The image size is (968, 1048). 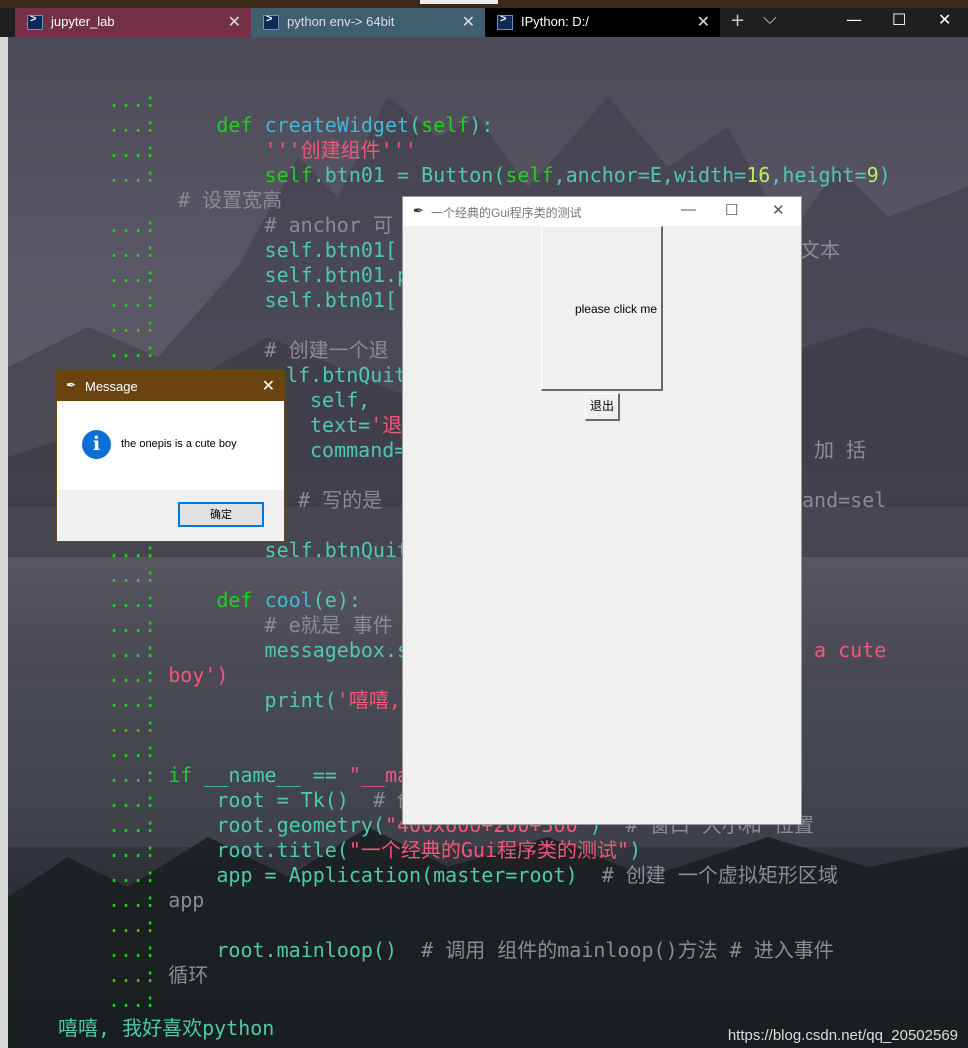 I want to click on chevron-down-icon: ⌵, so click(x=770, y=18).